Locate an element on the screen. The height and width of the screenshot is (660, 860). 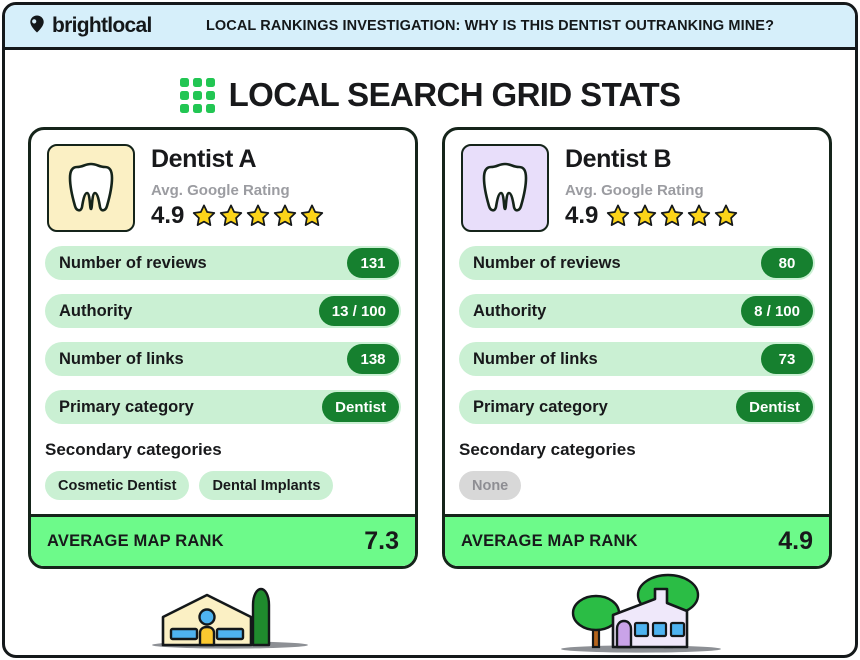
dentist-name: Dentist A is located at coordinates (204, 159).